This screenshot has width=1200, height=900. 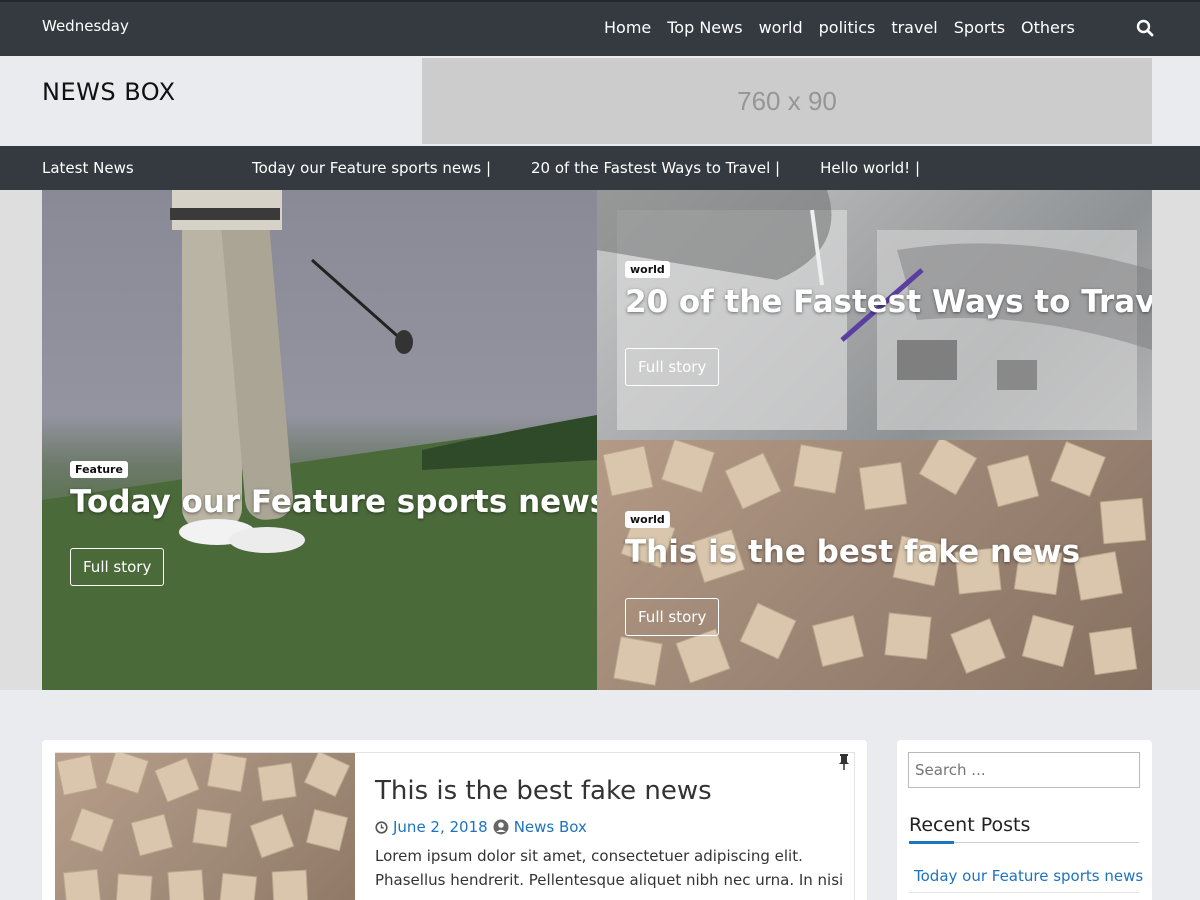 I want to click on post-thumbnail, so click(x=205, y=826).